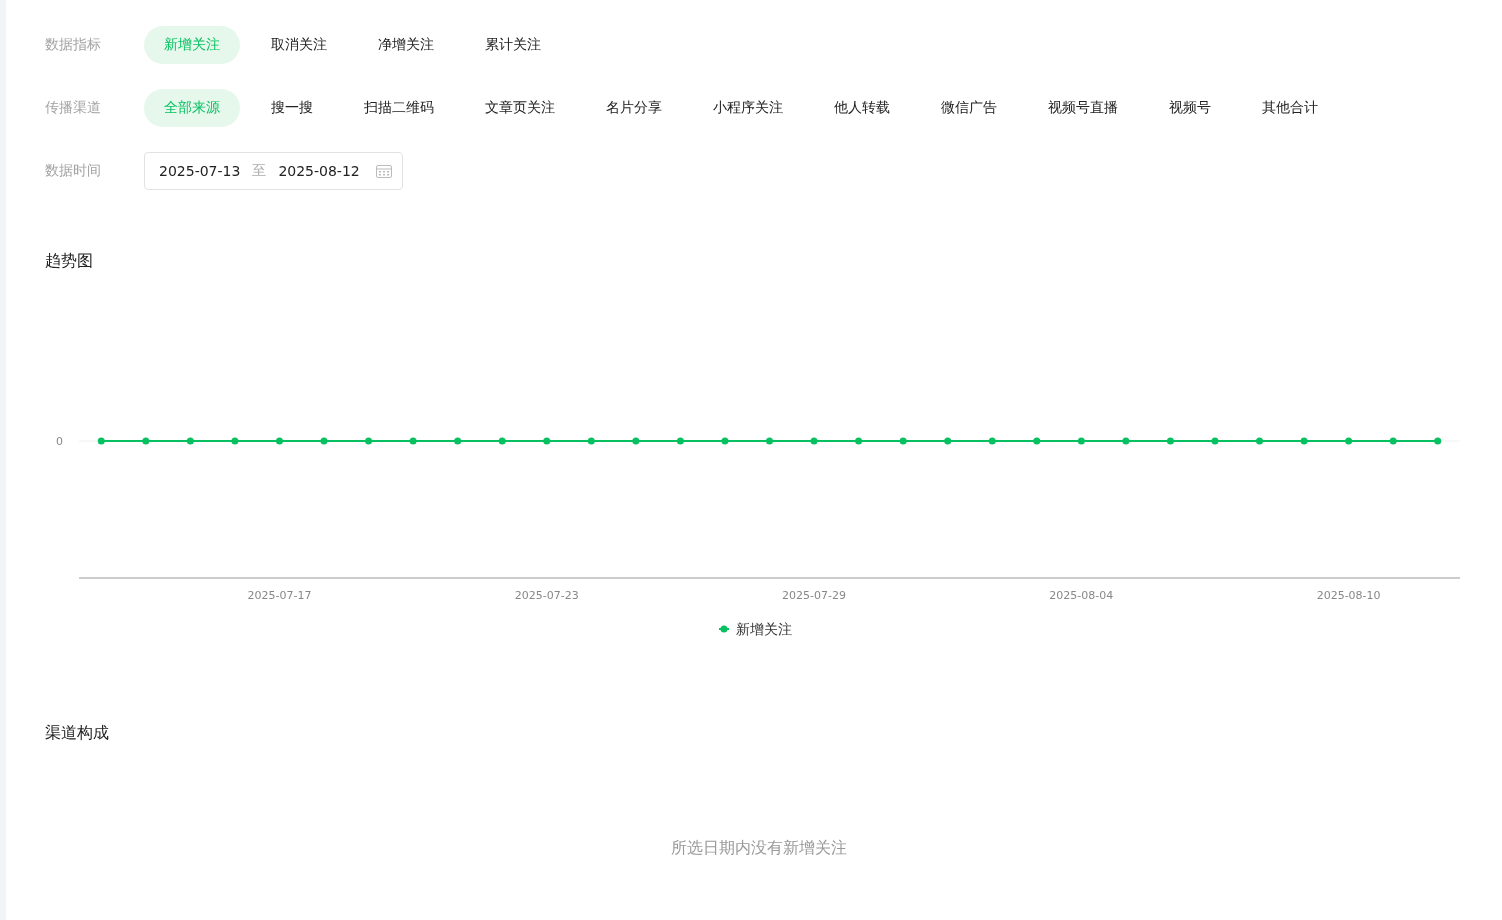  What do you see at coordinates (73, 171) in the screenshot?
I see `filter-label: 数据时间` at bounding box center [73, 171].